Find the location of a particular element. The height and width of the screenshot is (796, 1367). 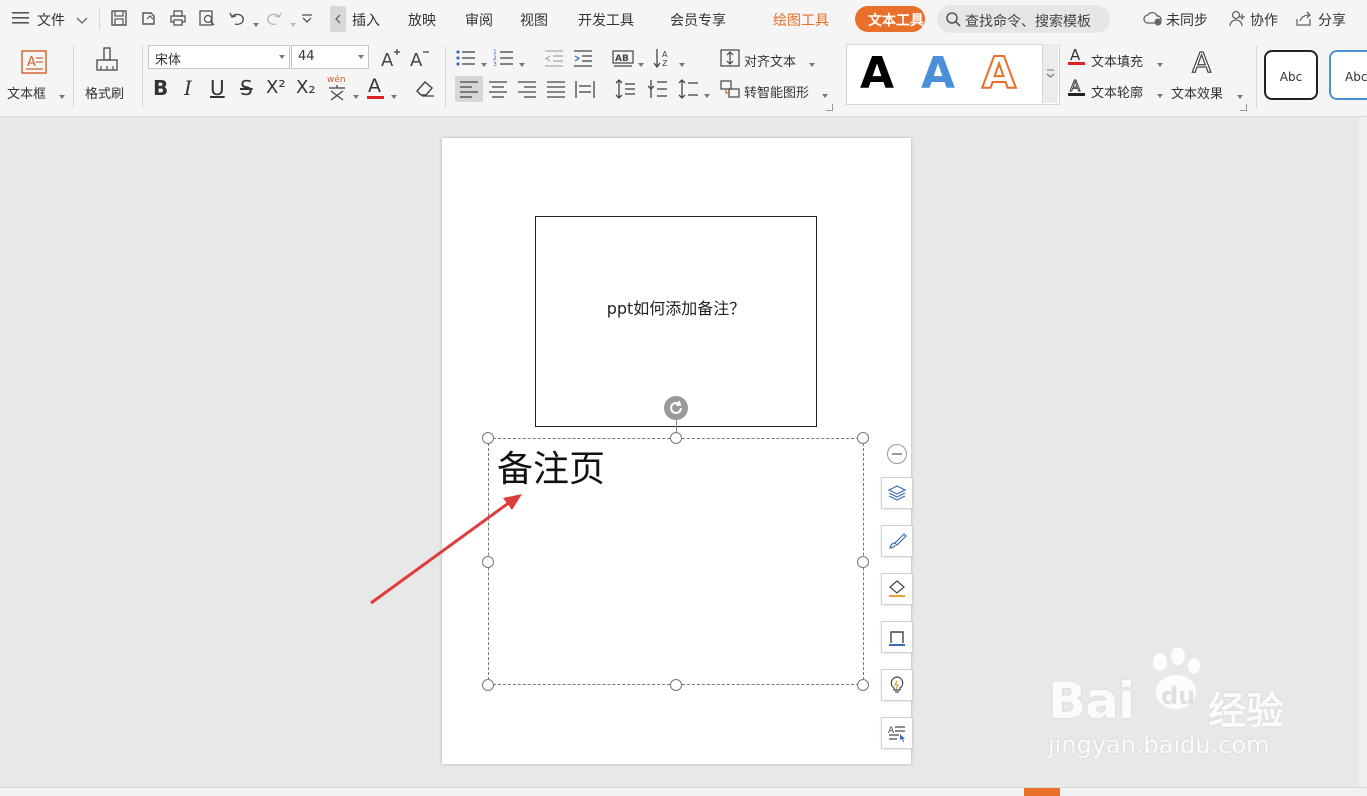

redo-icon is located at coordinates (274, 18).